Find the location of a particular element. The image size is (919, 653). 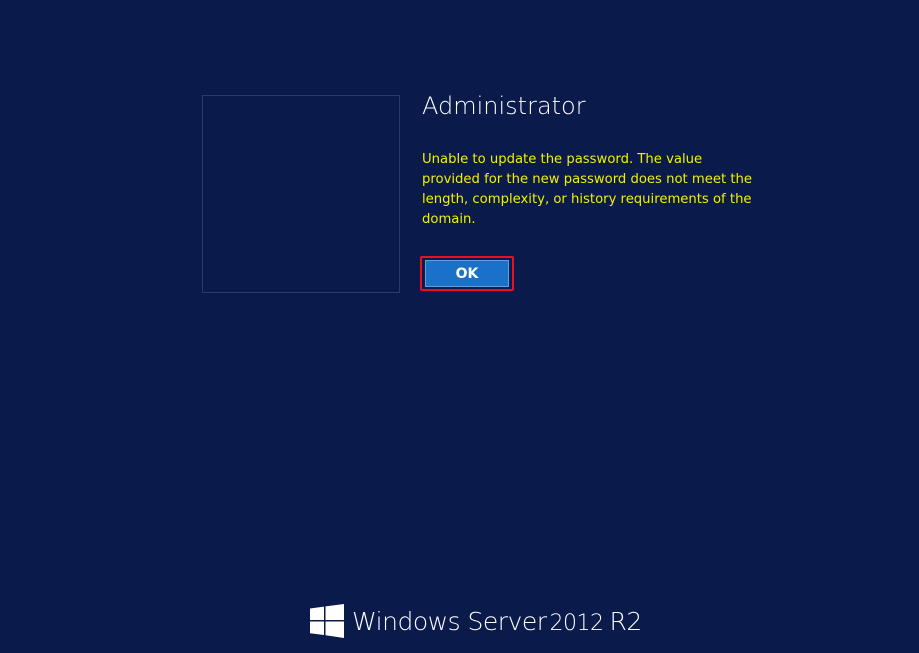

branding-edition: R2 is located at coordinates (626, 621).